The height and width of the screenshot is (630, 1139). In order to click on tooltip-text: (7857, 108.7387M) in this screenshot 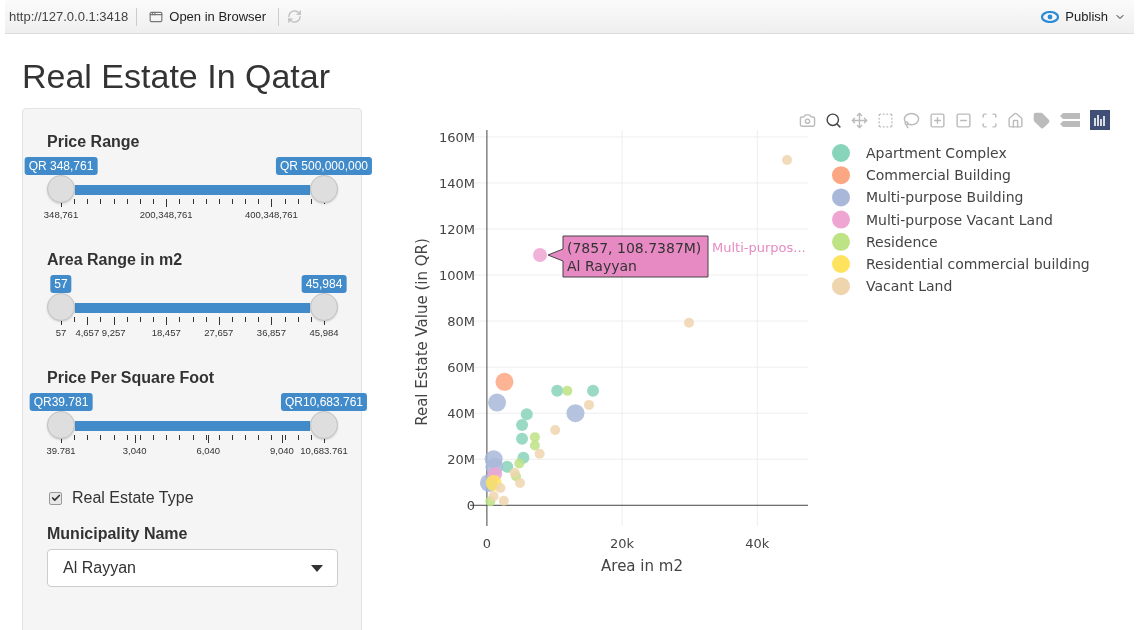, I will do `click(634, 248)`.